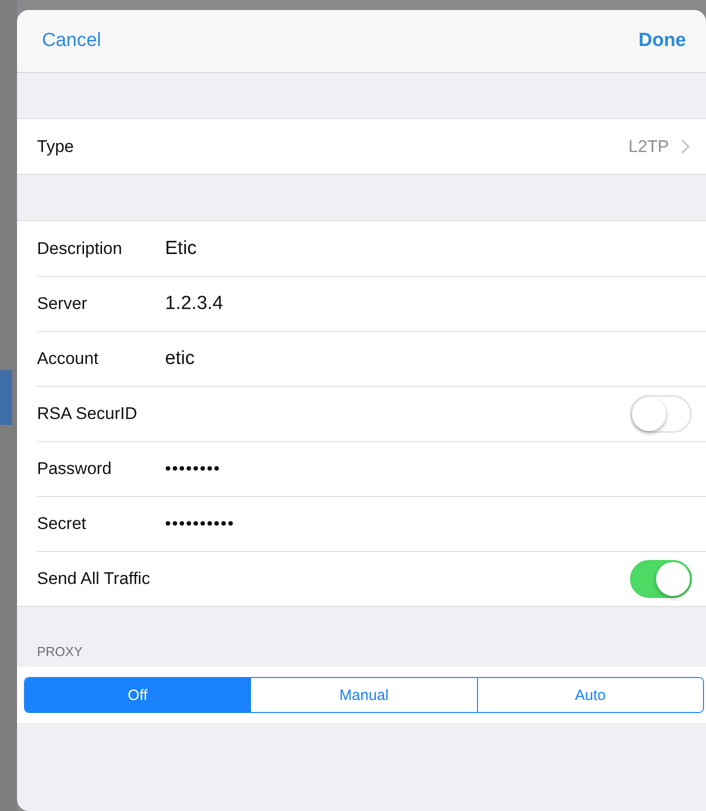  Describe the element at coordinates (137, 695) in the screenshot. I see `segment-option: Off` at that location.